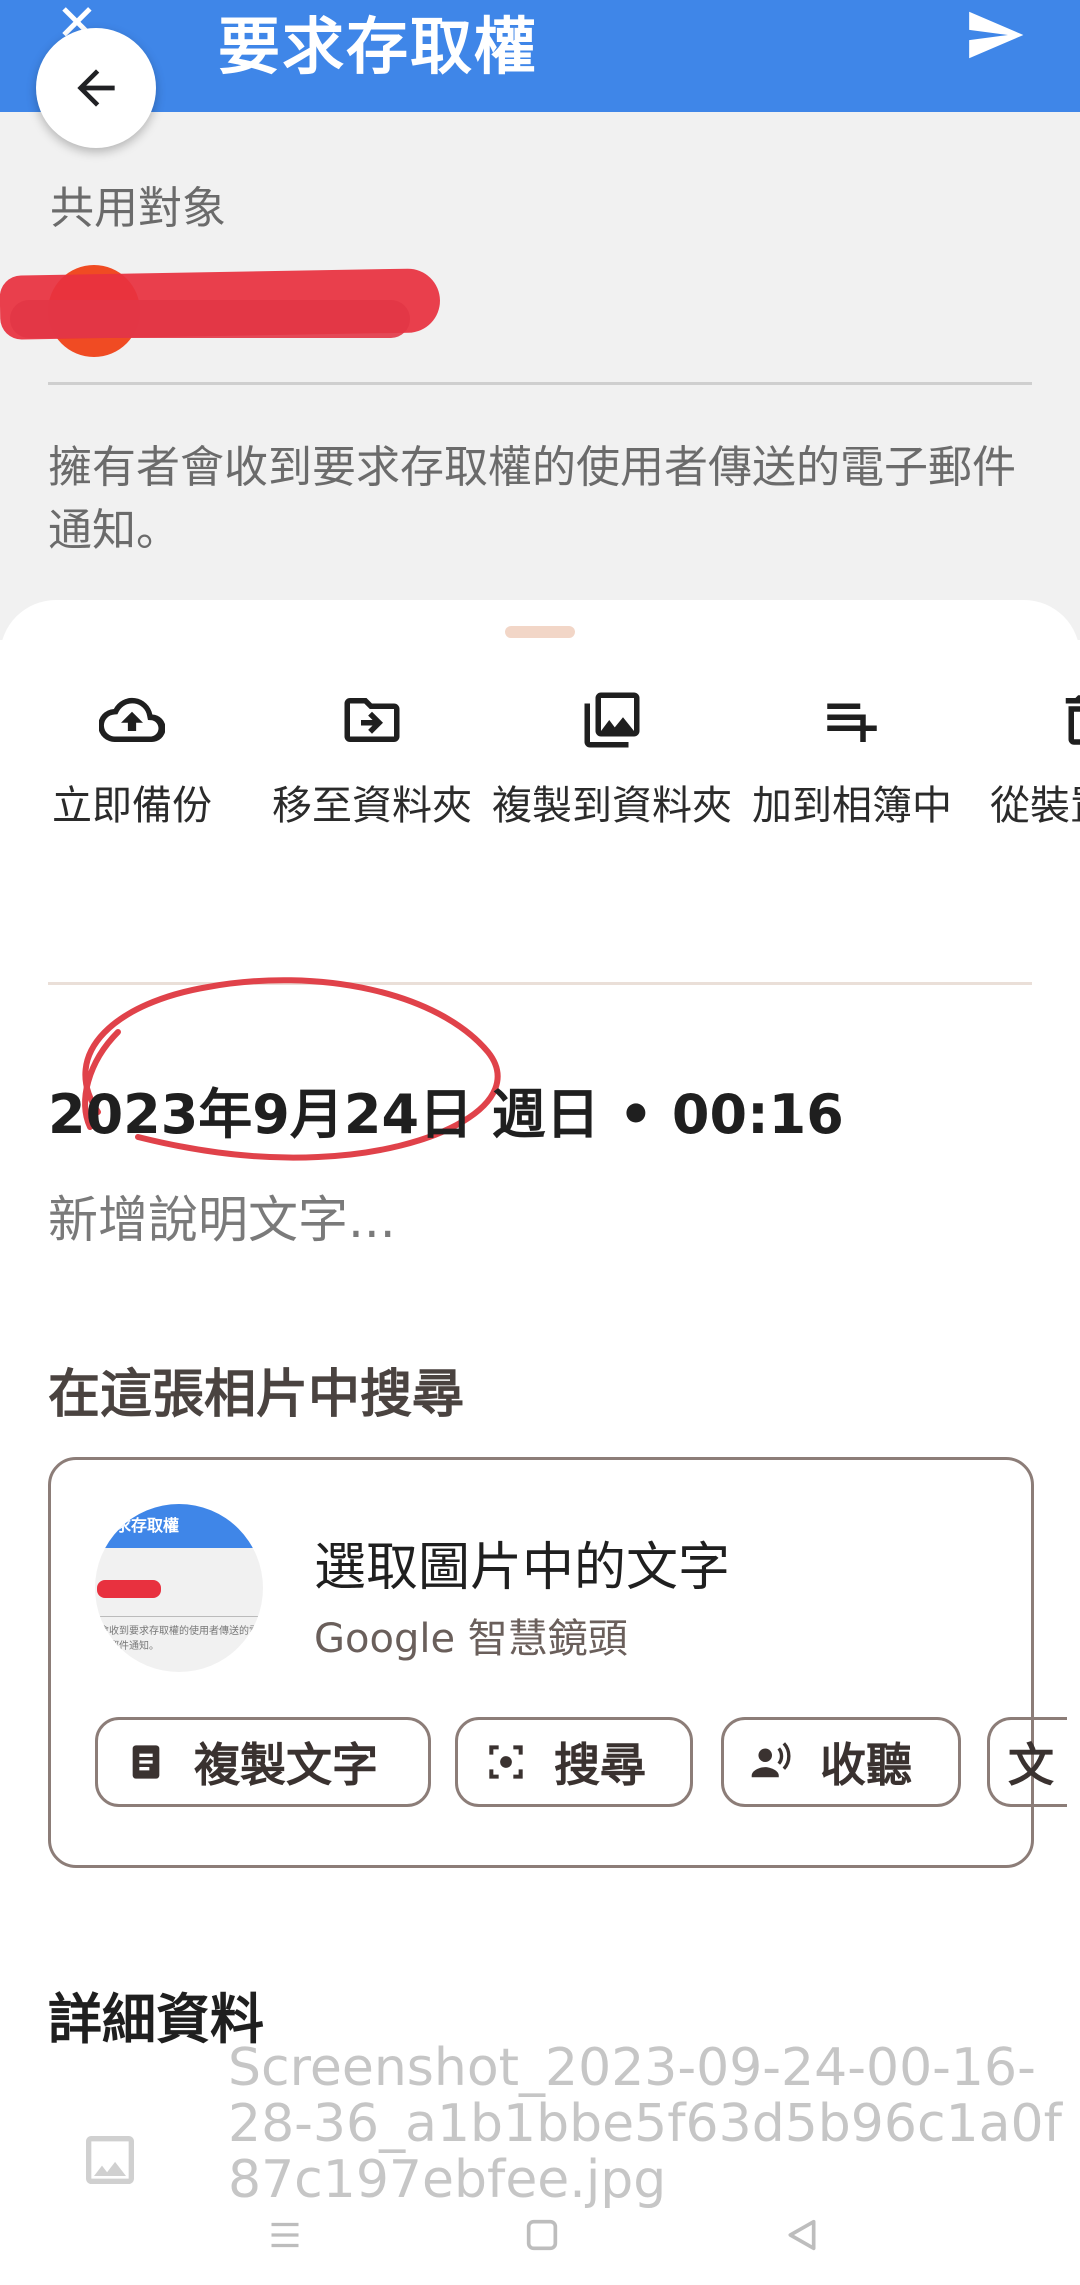  I want to click on listen-icon, so click(771, 1760).